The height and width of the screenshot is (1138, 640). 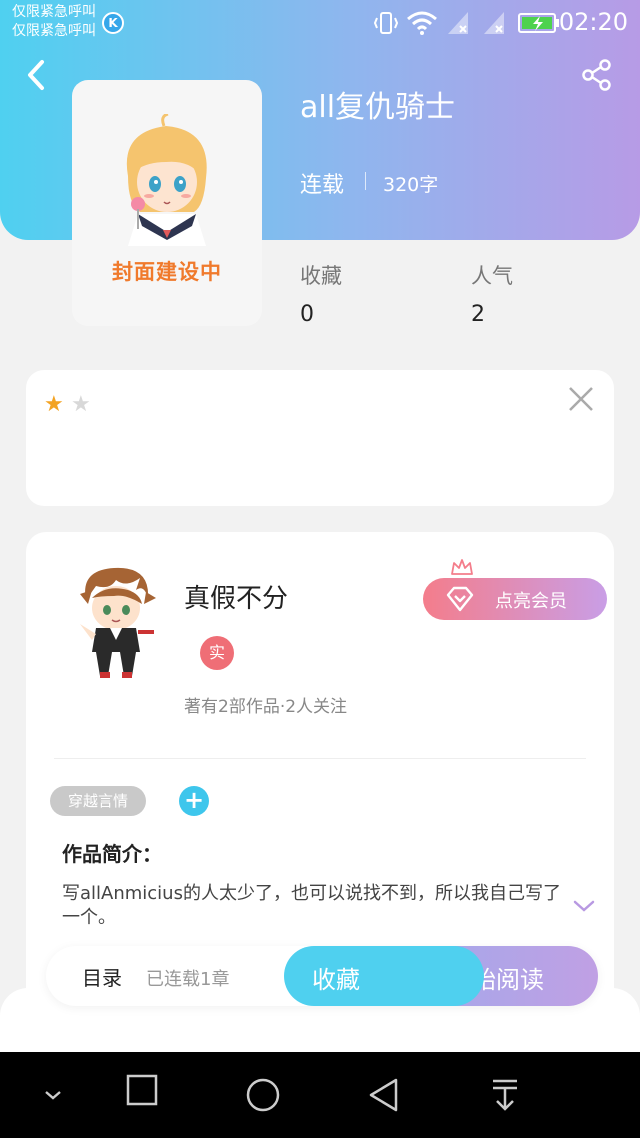 I want to click on activate-vip-button: 点亮会员, so click(x=515, y=599).